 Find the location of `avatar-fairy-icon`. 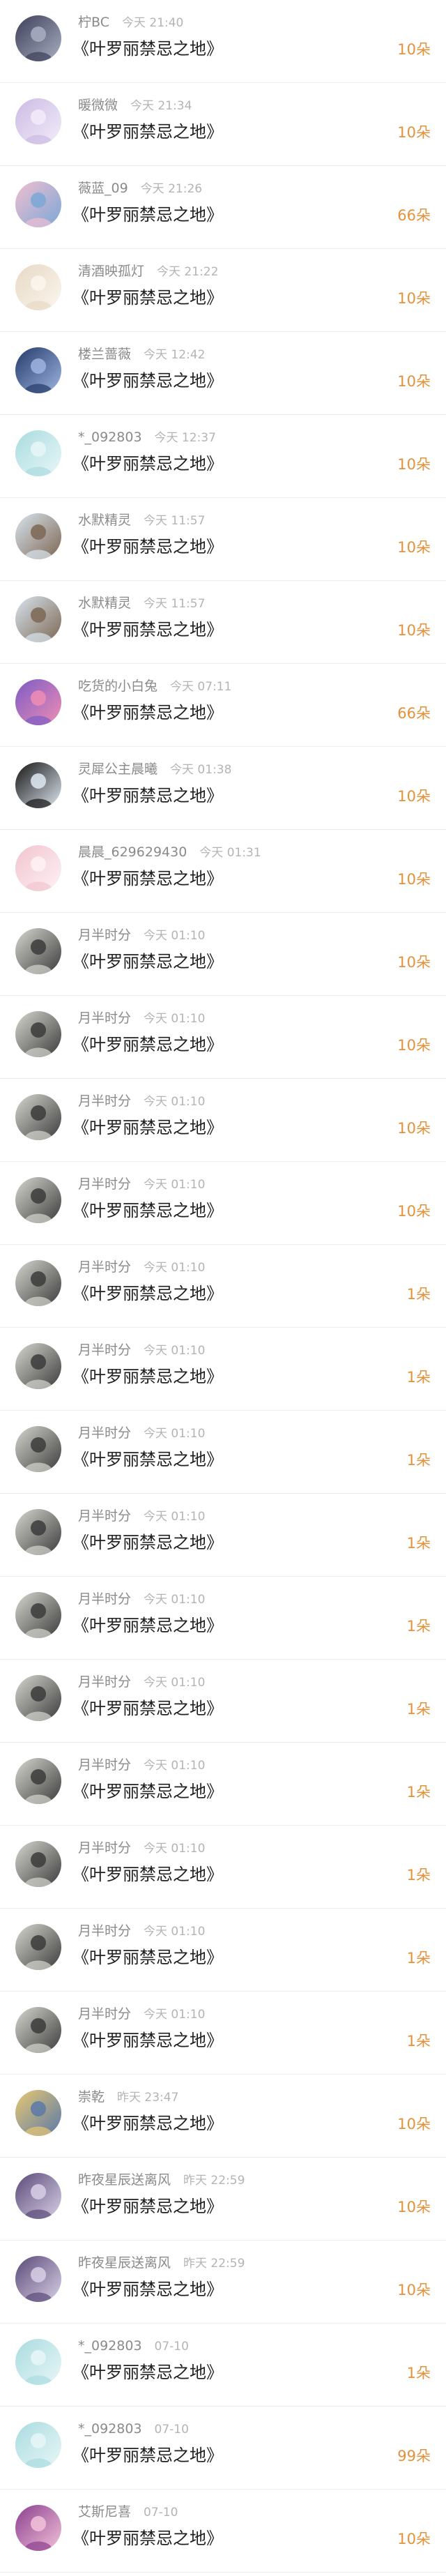

avatar-fairy-icon is located at coordinates (38, 121).